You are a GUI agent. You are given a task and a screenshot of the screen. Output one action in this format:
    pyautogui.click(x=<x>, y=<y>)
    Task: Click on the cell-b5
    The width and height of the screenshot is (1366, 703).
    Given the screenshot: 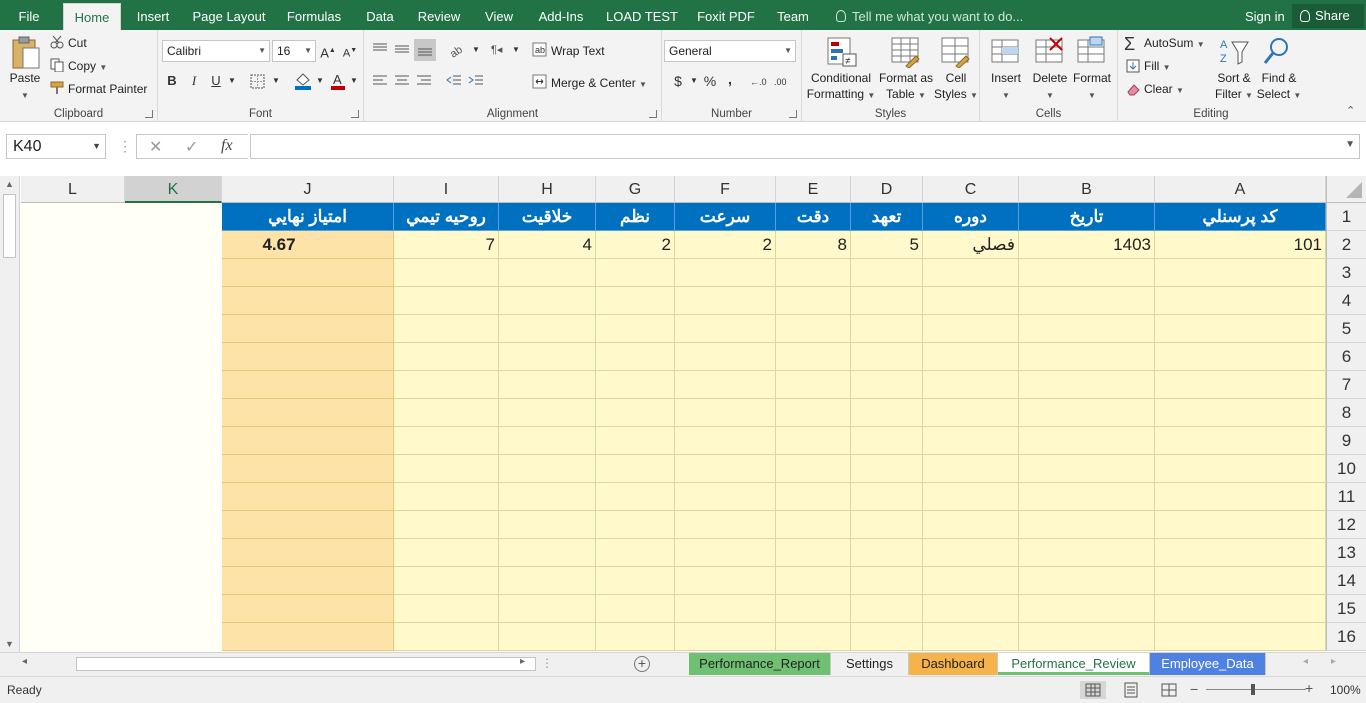 What is the action you would take?
    pyautogui.click(x=1087, y=329)
    